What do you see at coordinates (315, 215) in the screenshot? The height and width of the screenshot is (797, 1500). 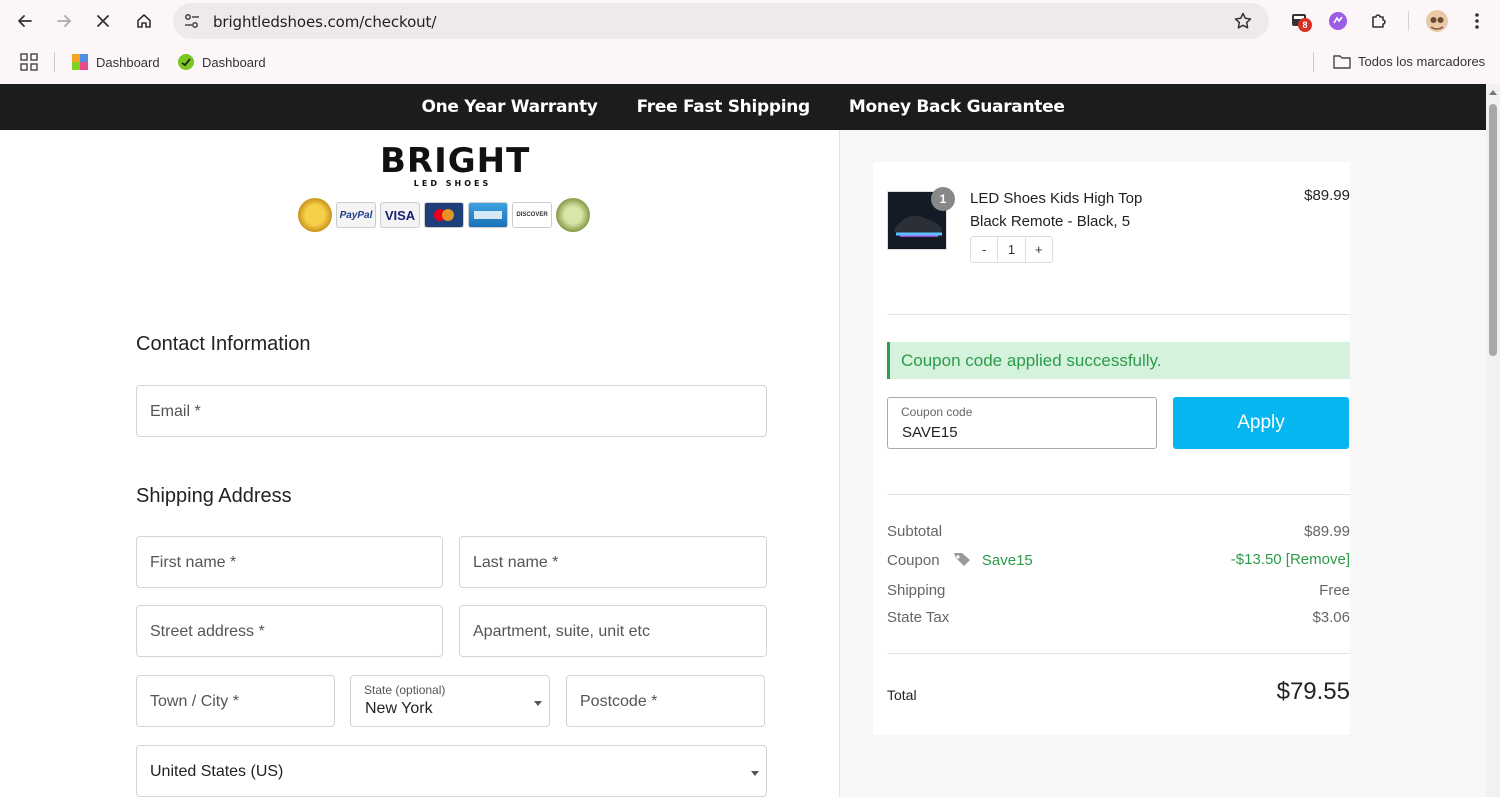 I see `gold-seal-icon` at bounding box center [315, 215].